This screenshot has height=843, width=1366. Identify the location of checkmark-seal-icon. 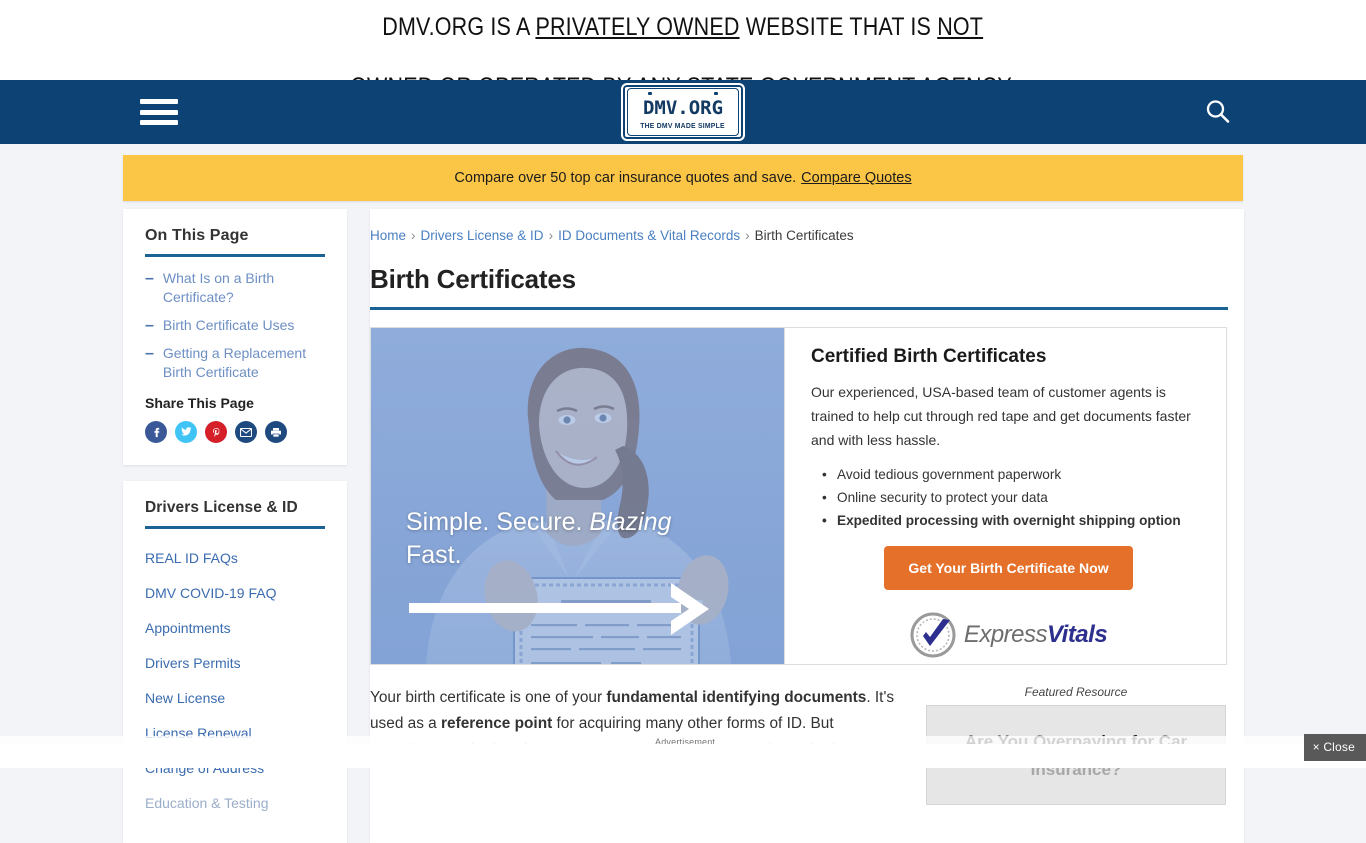
(933, 635).